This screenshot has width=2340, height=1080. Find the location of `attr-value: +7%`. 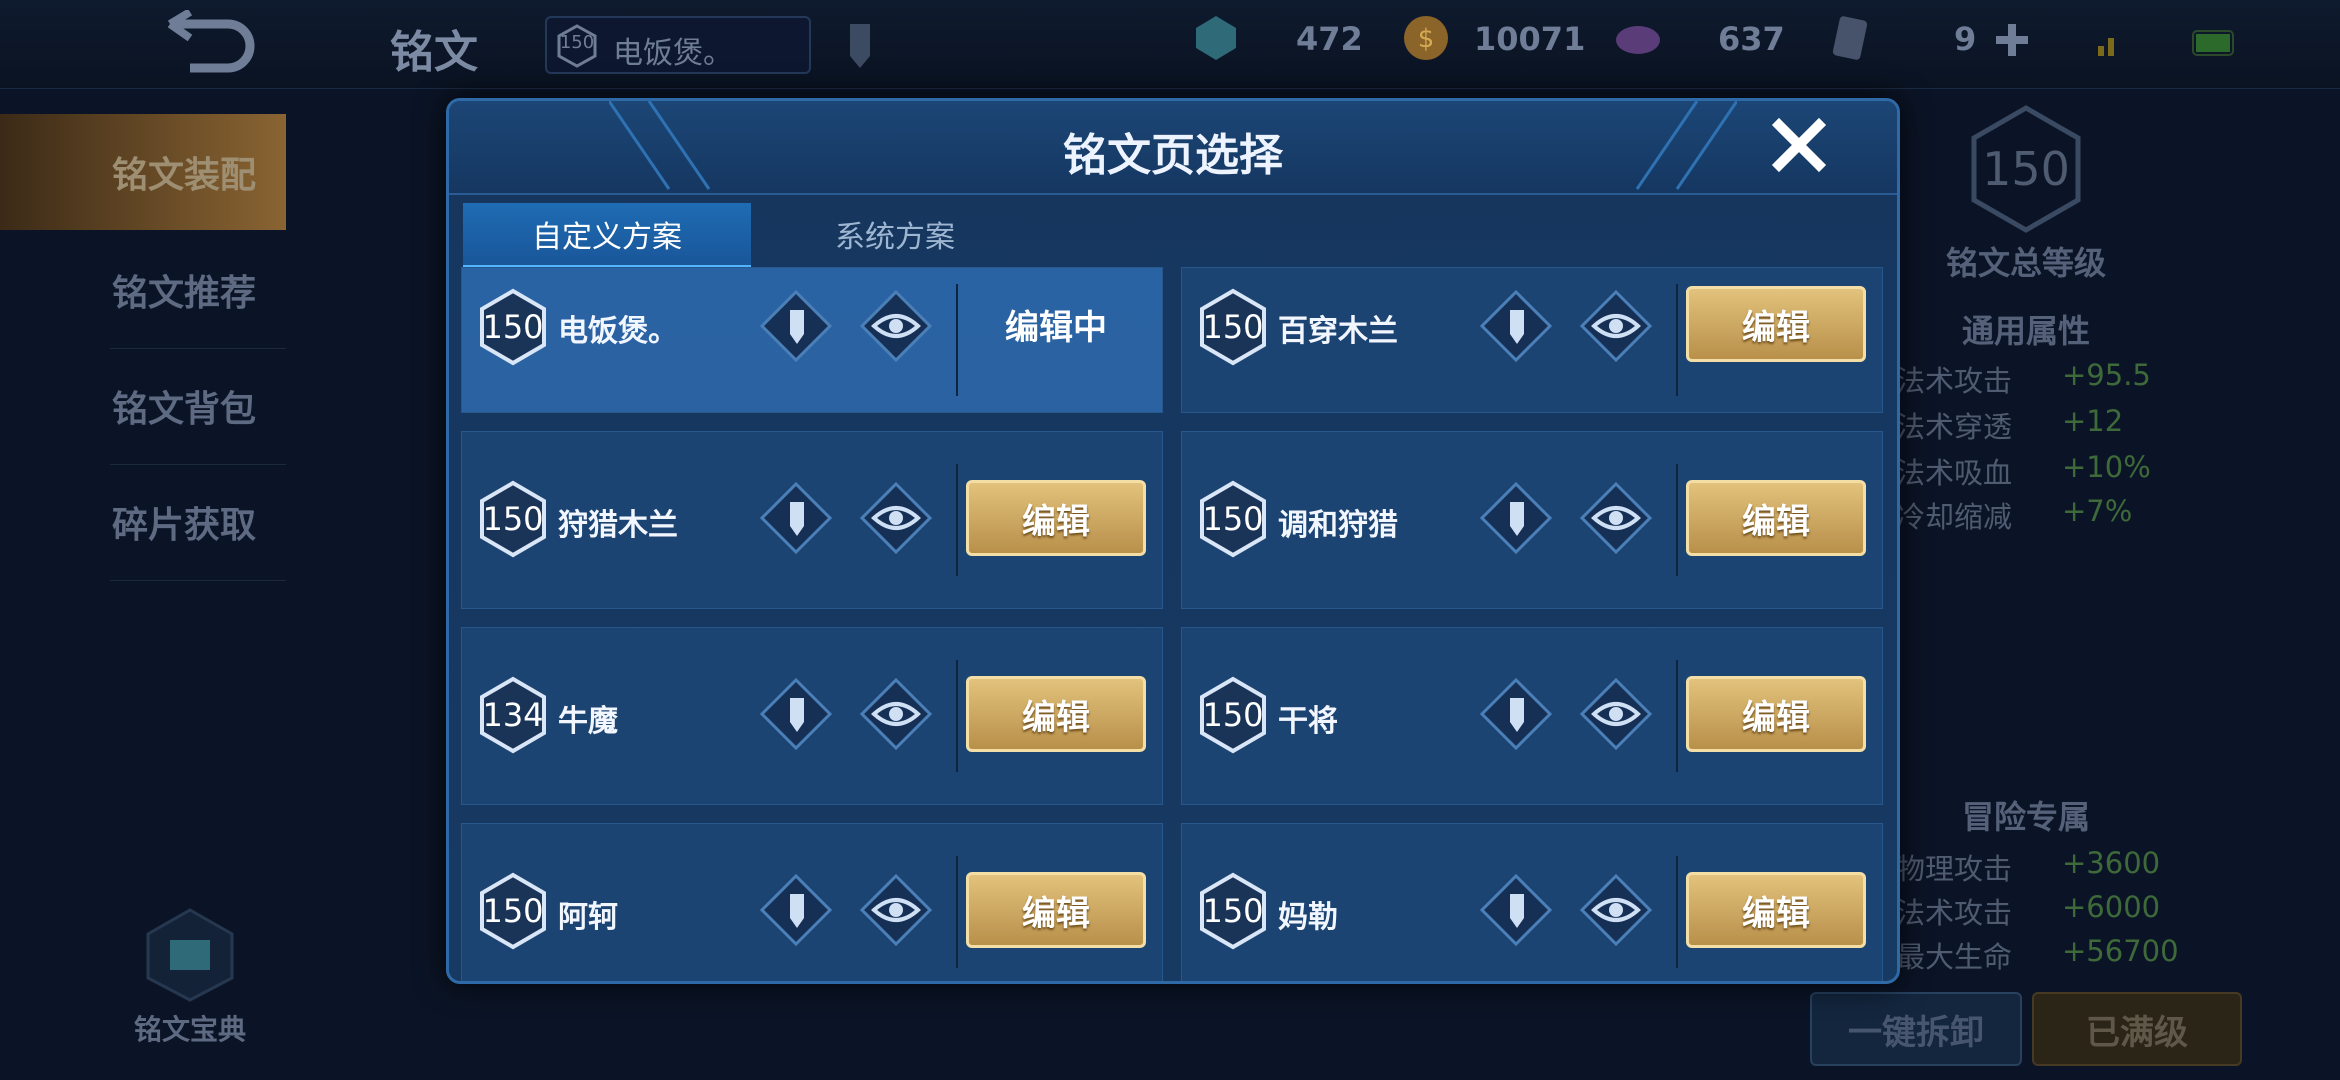

attr-value: +7% is located at coordinates (2097, 511).